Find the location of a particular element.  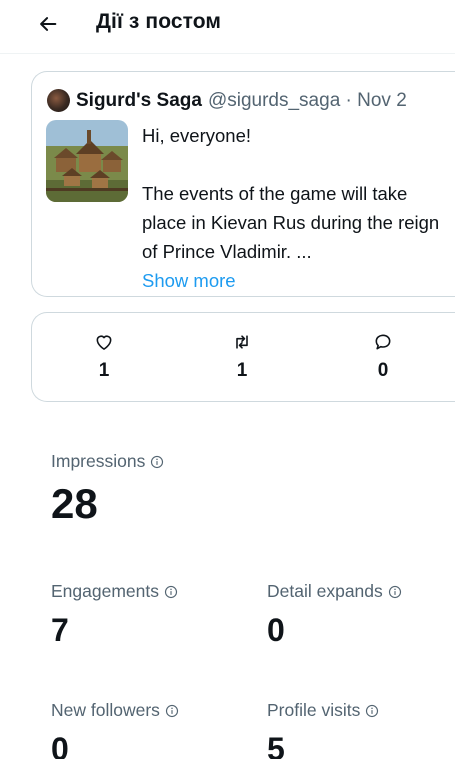

arrow-left-icon is located at coordinates (48, 24).